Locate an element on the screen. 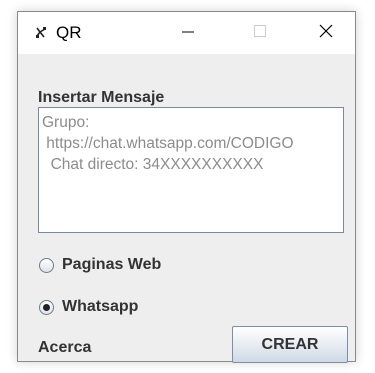 The image size is (375, 373). message-heading: Insertar Mensaje is located at coordinates (101, 97).